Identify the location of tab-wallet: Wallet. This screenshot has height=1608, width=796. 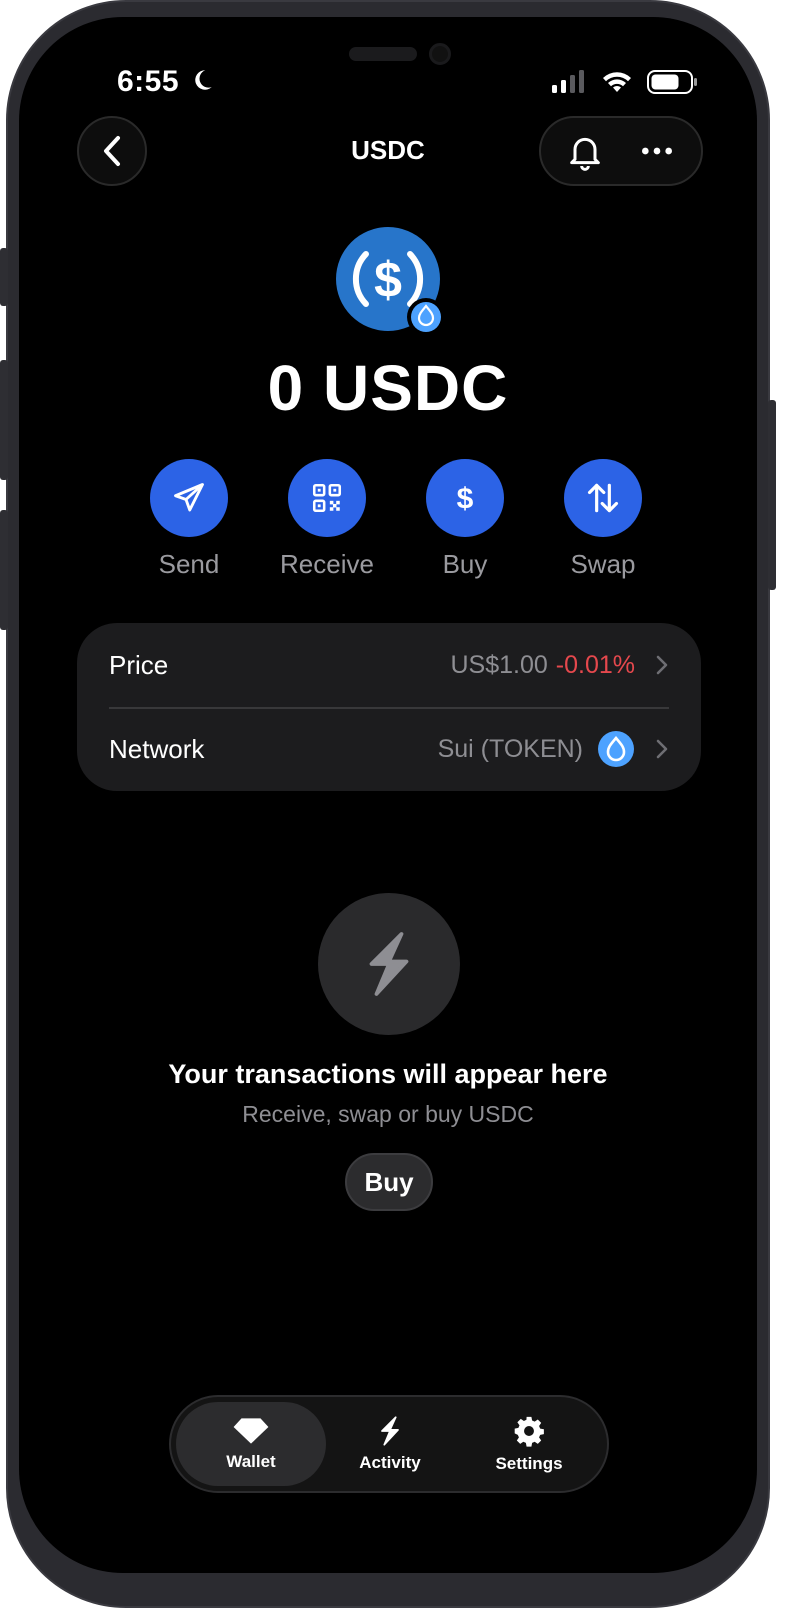
(251, 1444).